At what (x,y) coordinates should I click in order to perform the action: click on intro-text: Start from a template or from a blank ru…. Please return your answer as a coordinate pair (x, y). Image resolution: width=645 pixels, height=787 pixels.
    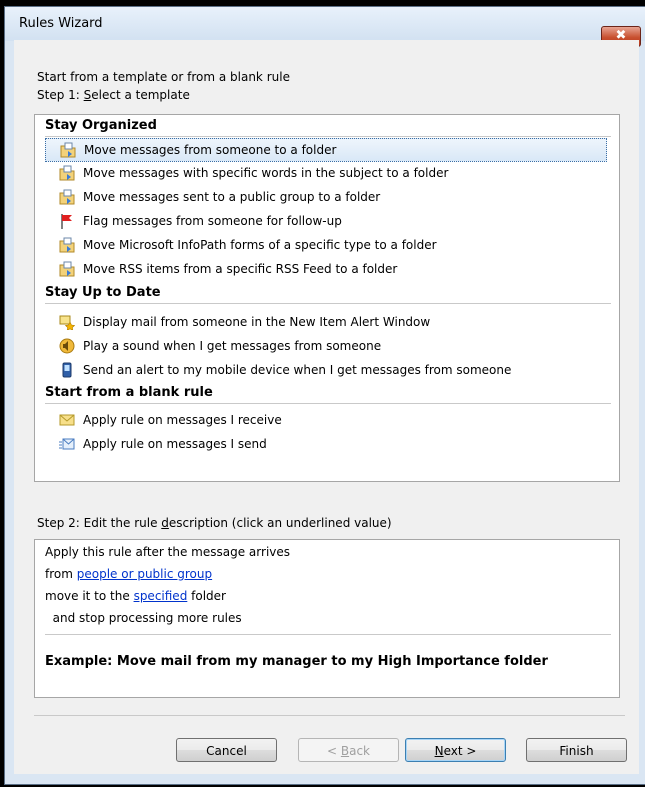
    Looking at the image, I should click on (163, 77).